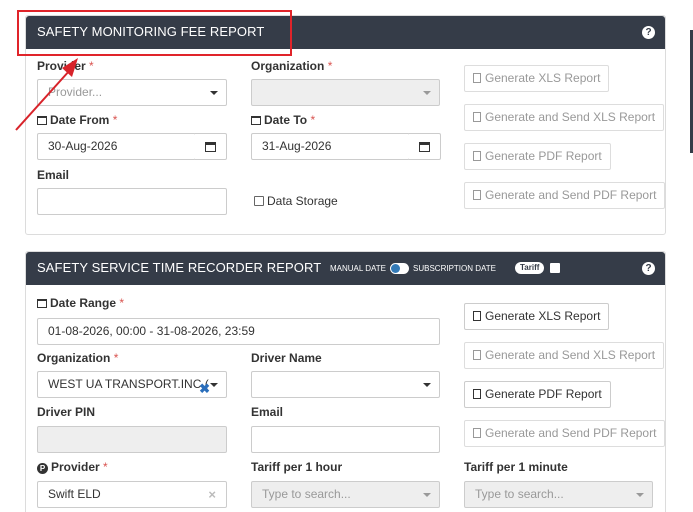 Image resolution: width=693 pixels, height=512 pixels. What do you see at coordinates (330, 146) in the screenshot?
I see `date-to-input: 31-Aug-2026` at bounding box center [330, 146].